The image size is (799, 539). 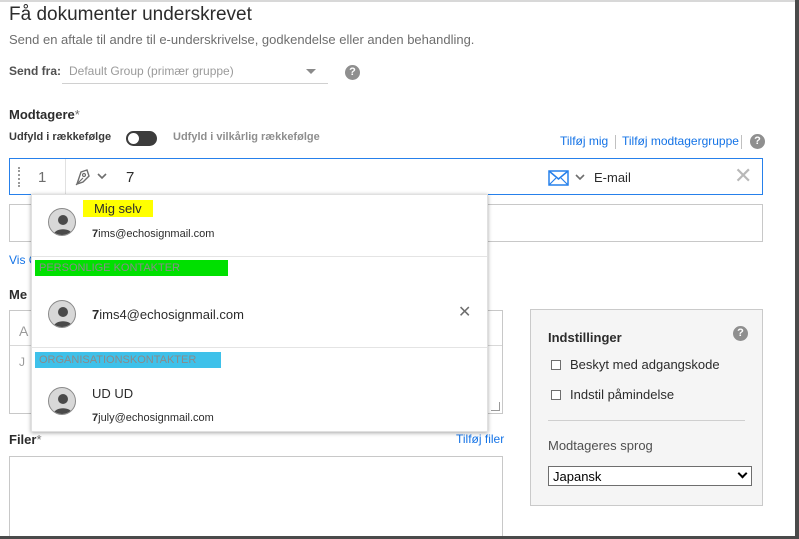 I want to click on envelope-icon, so click(x=566, y=178).